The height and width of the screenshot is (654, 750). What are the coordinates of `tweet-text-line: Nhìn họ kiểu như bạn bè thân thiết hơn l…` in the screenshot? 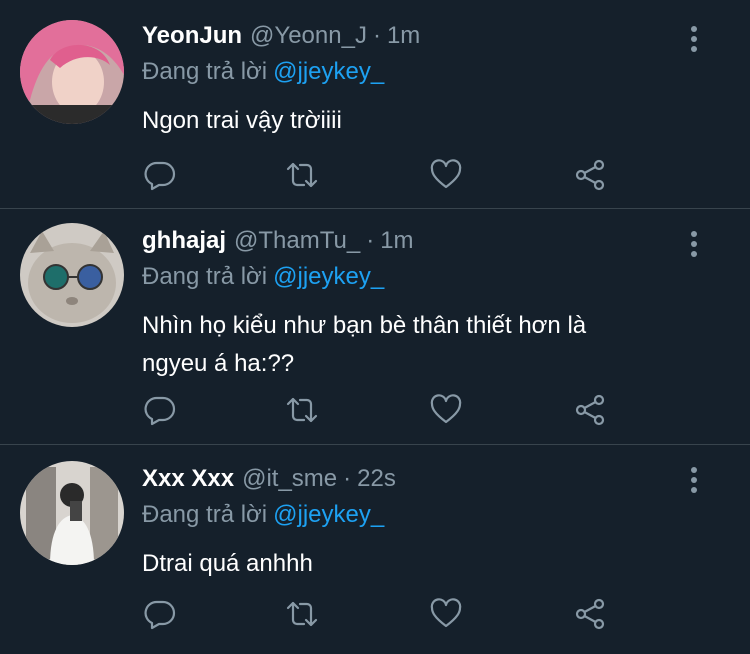 It's located at (364, 325).